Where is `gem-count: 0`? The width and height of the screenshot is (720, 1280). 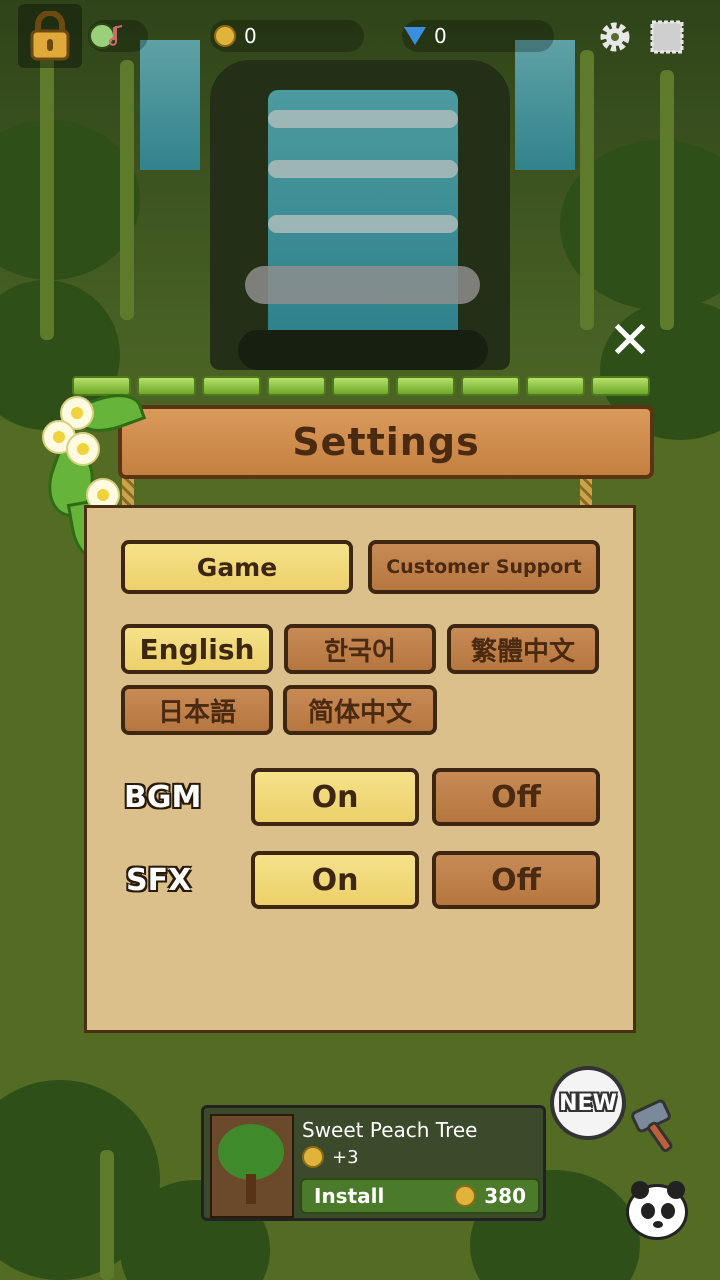
gem-count: 0 is located at coordinates (440, 36).